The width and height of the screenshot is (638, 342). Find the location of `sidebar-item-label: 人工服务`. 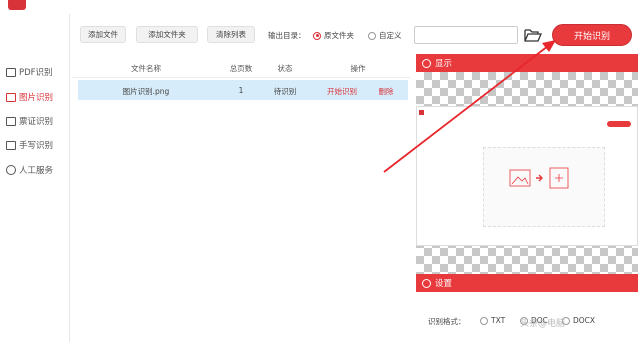

sidebar-item-label: 人工服务 is located at coordinates (36, 171).